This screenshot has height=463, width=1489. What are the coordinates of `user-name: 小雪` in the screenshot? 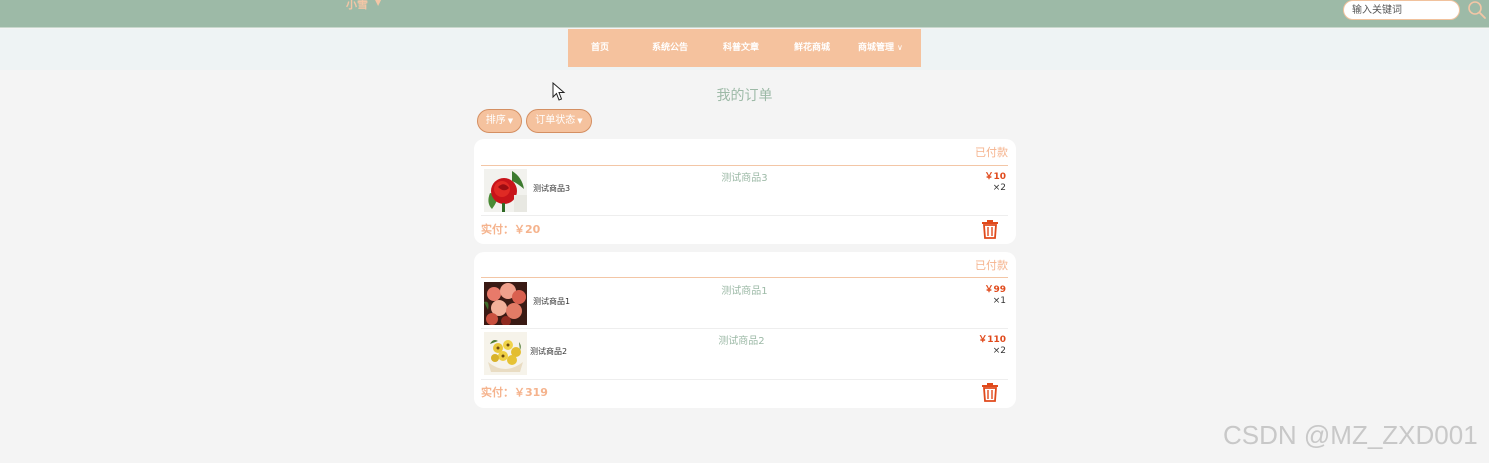 It's located at (357, 6).